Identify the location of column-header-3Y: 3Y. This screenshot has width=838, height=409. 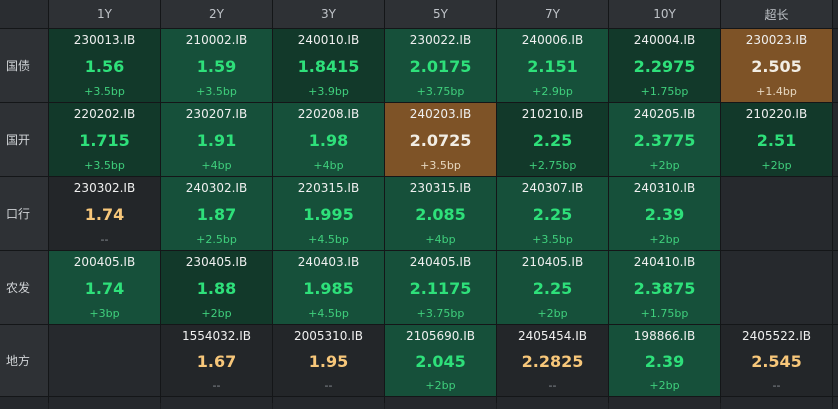
(328, 14).